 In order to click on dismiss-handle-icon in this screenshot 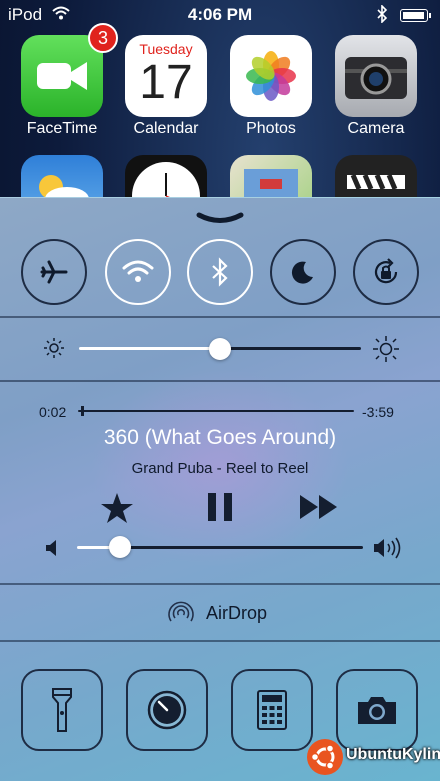, I will do `click(220, 218)`.